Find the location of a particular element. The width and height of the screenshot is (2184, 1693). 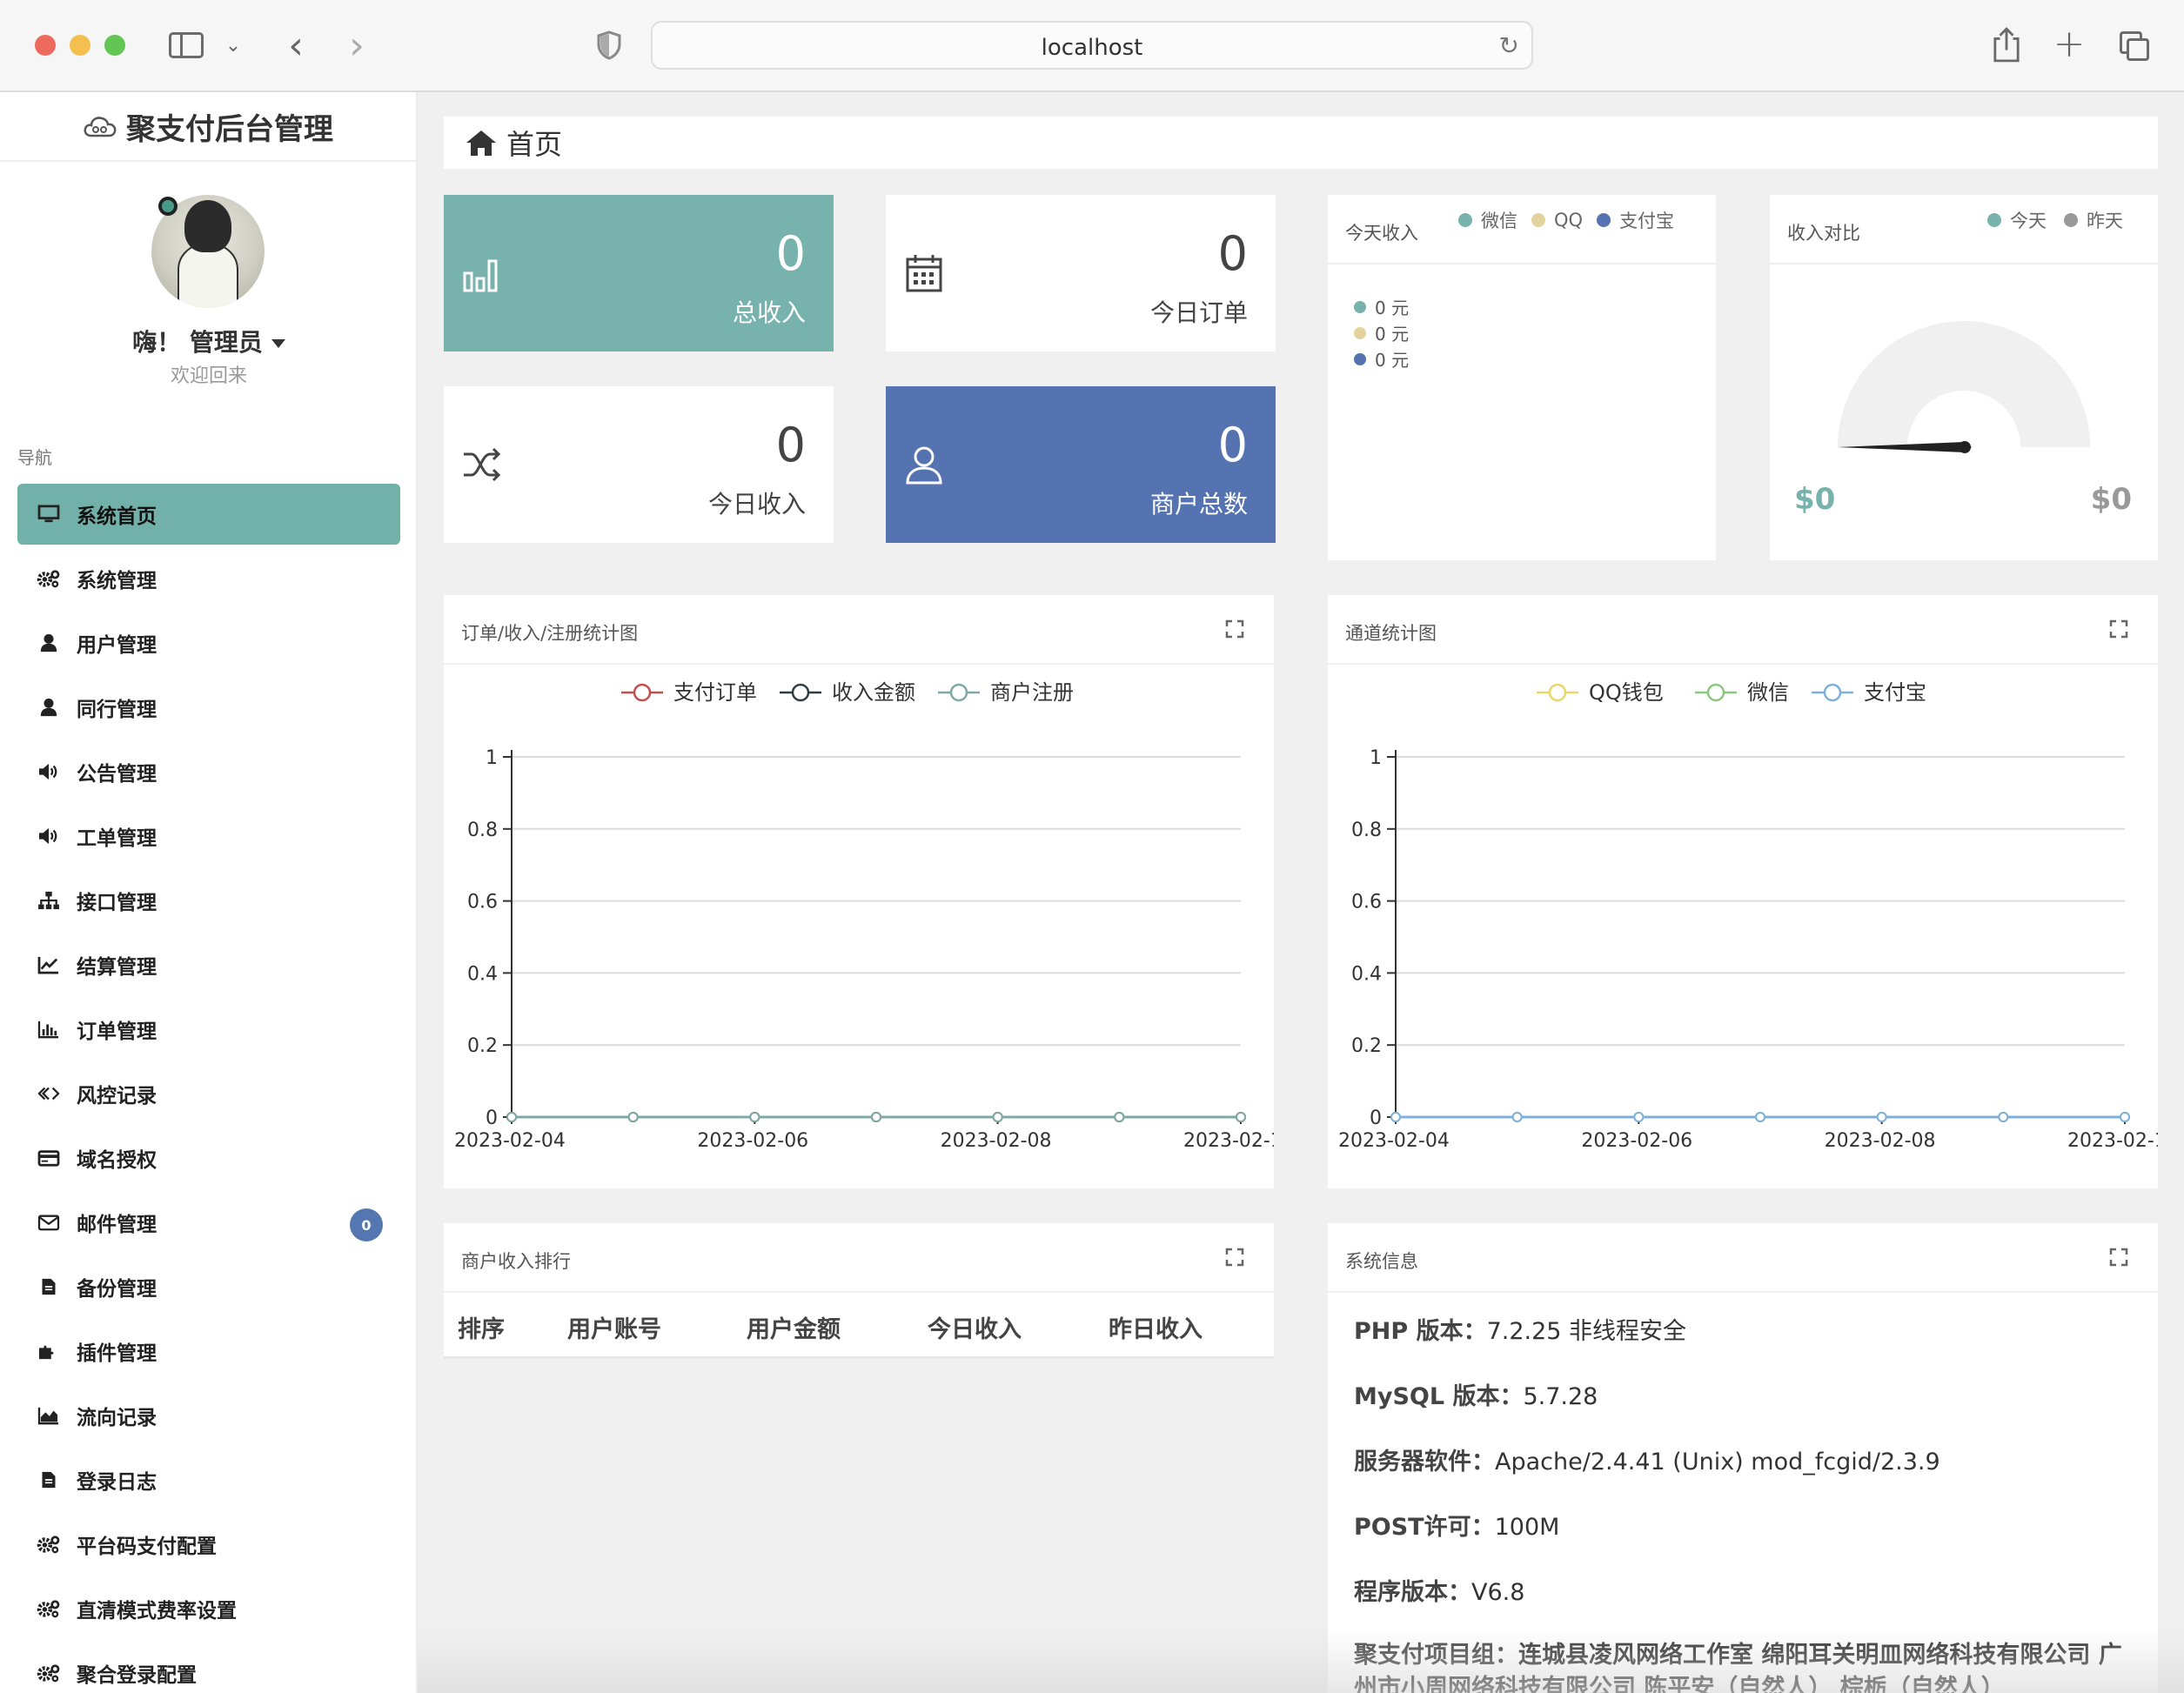

y-tick-label: 0.2 is located at coordinates (1366, 1046).